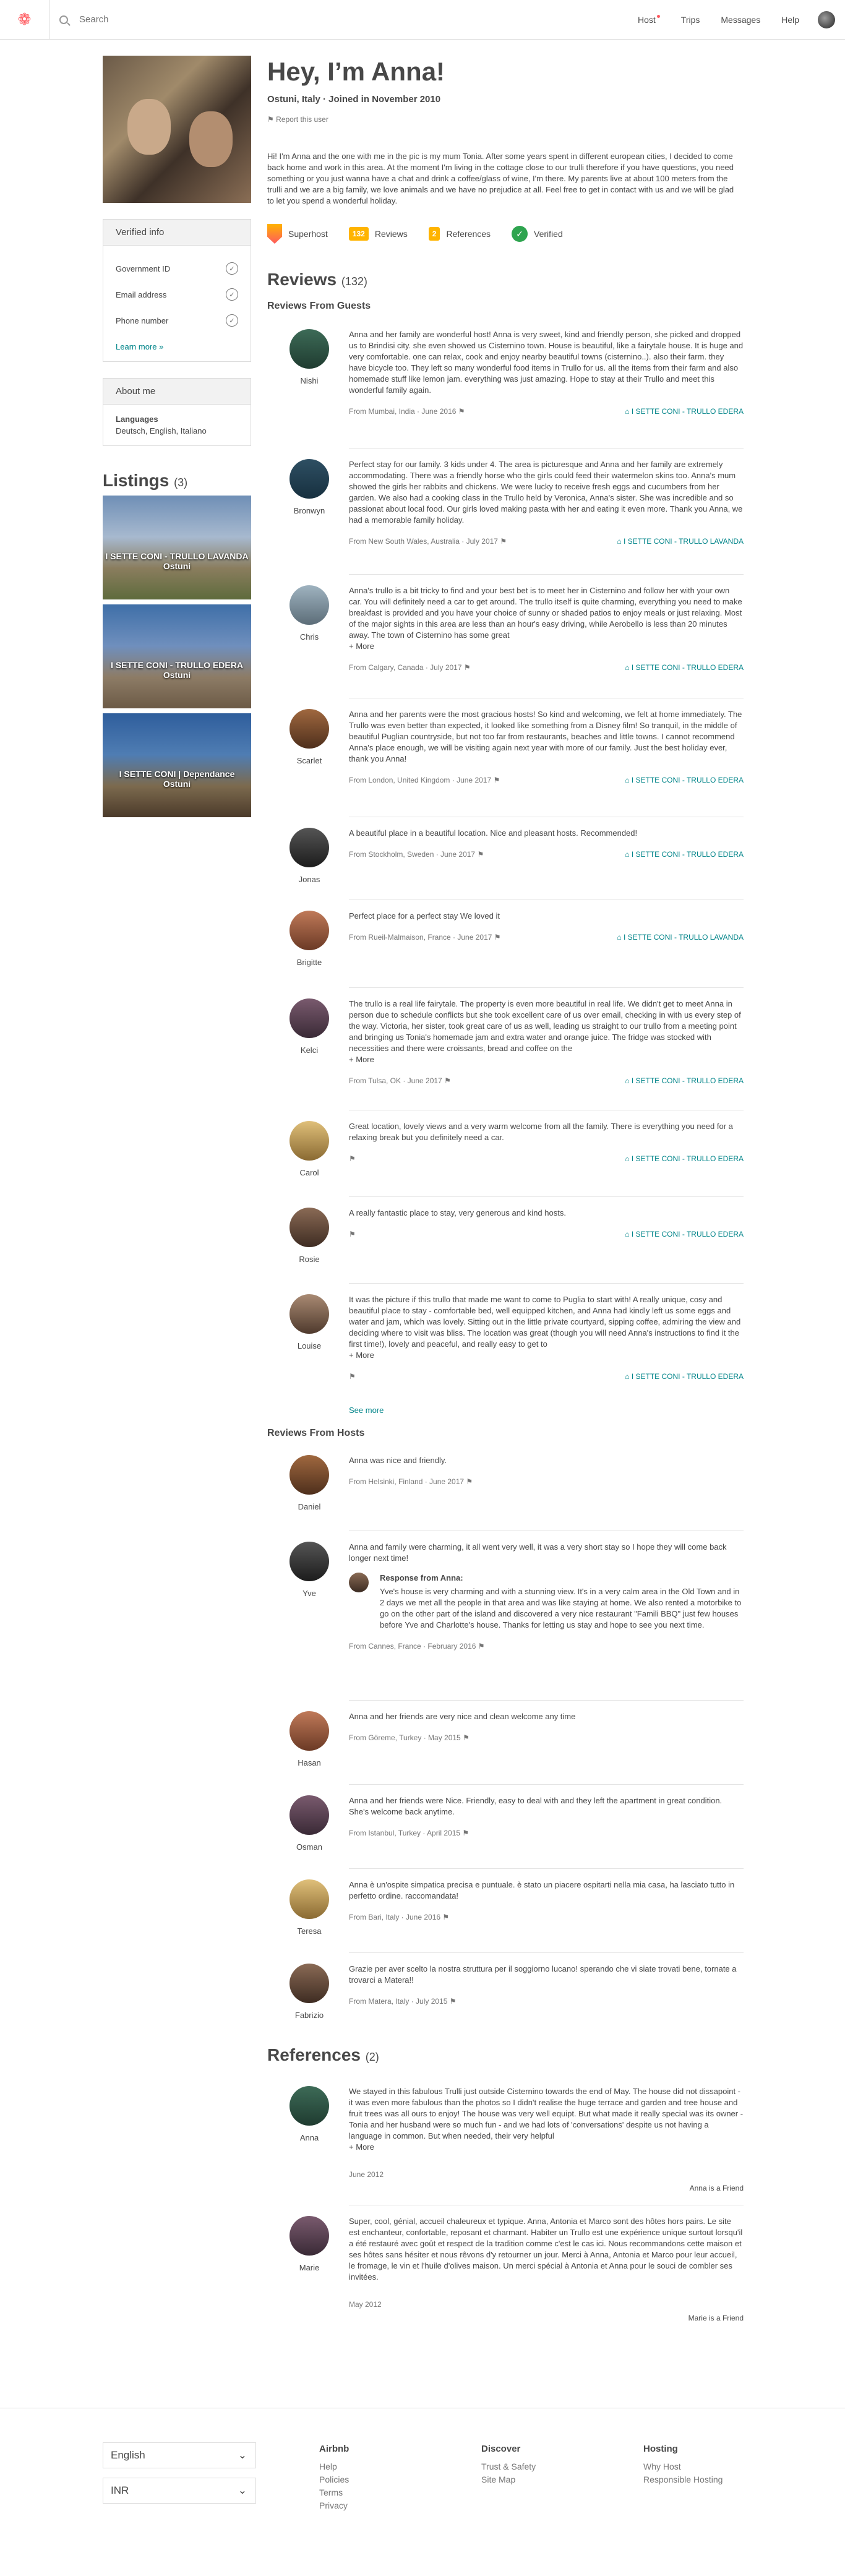  I want to click on reviewer-name: Osman, so click(309, 1847).